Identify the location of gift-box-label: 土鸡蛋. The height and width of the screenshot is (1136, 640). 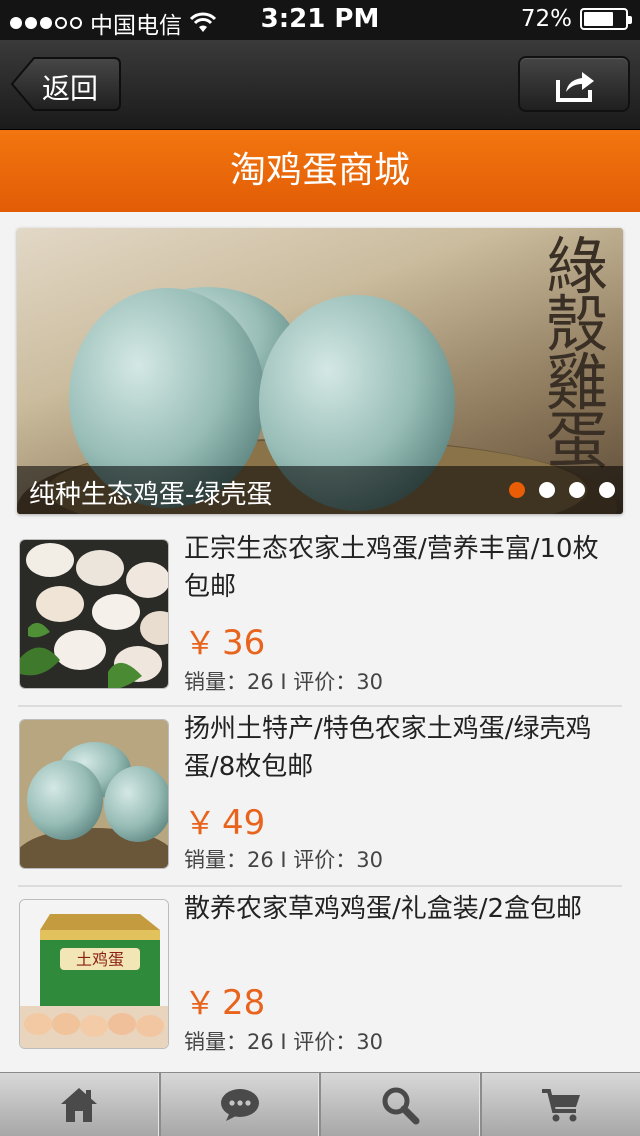
(100, 959).